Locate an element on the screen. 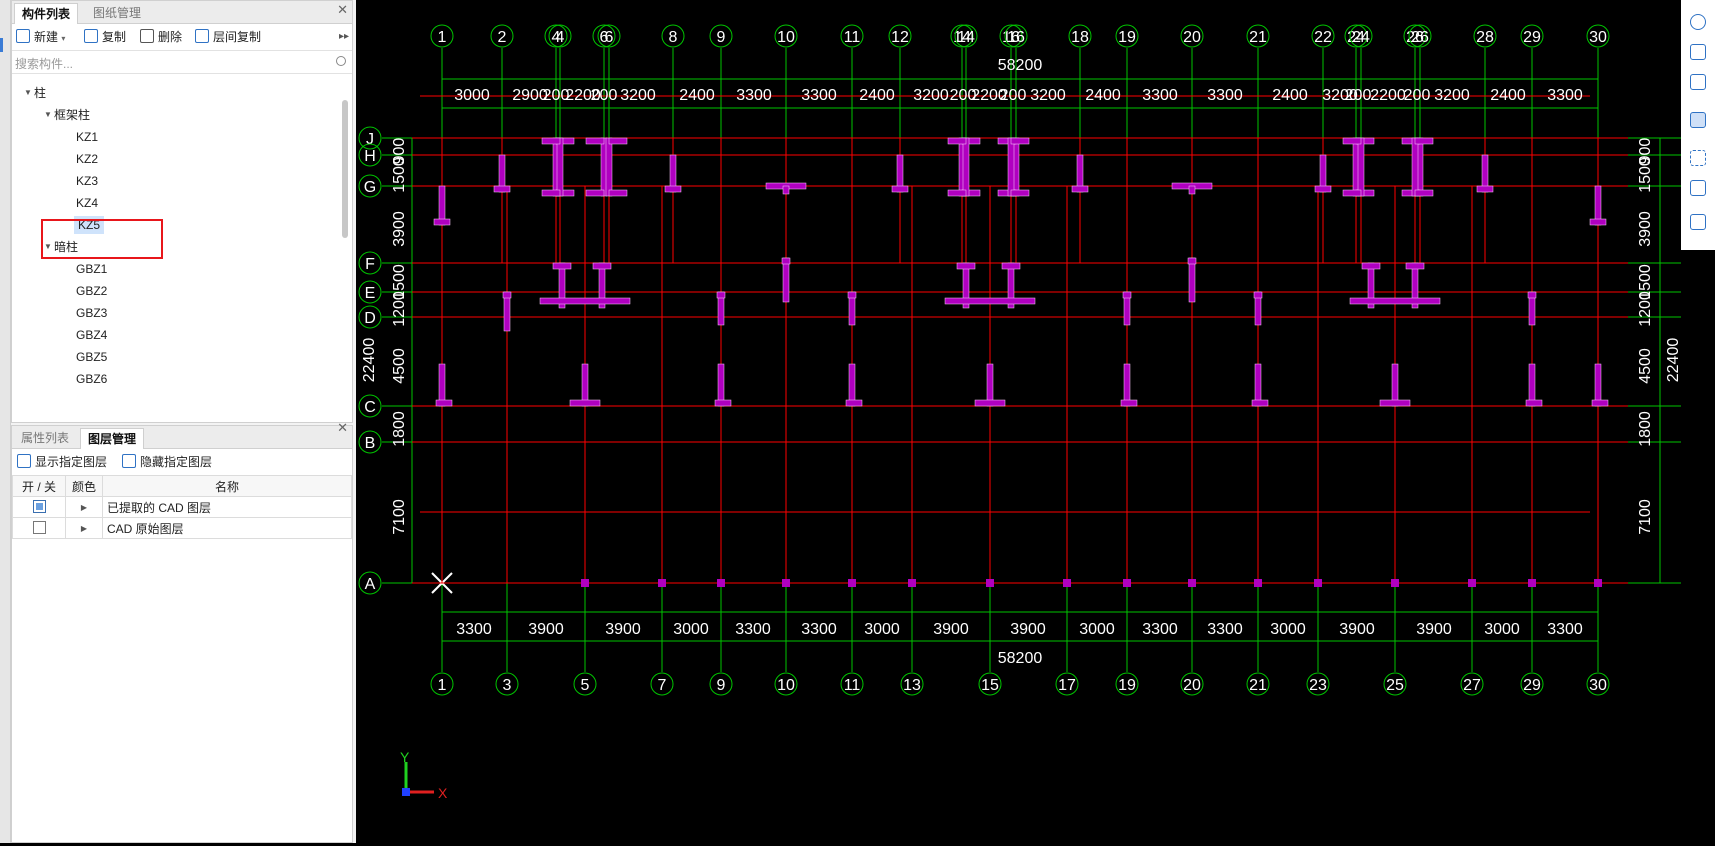 The image size is (1715, 846). table-row: ▶ 已提取的 CAD 图层 is located at coordinates (182, 507).